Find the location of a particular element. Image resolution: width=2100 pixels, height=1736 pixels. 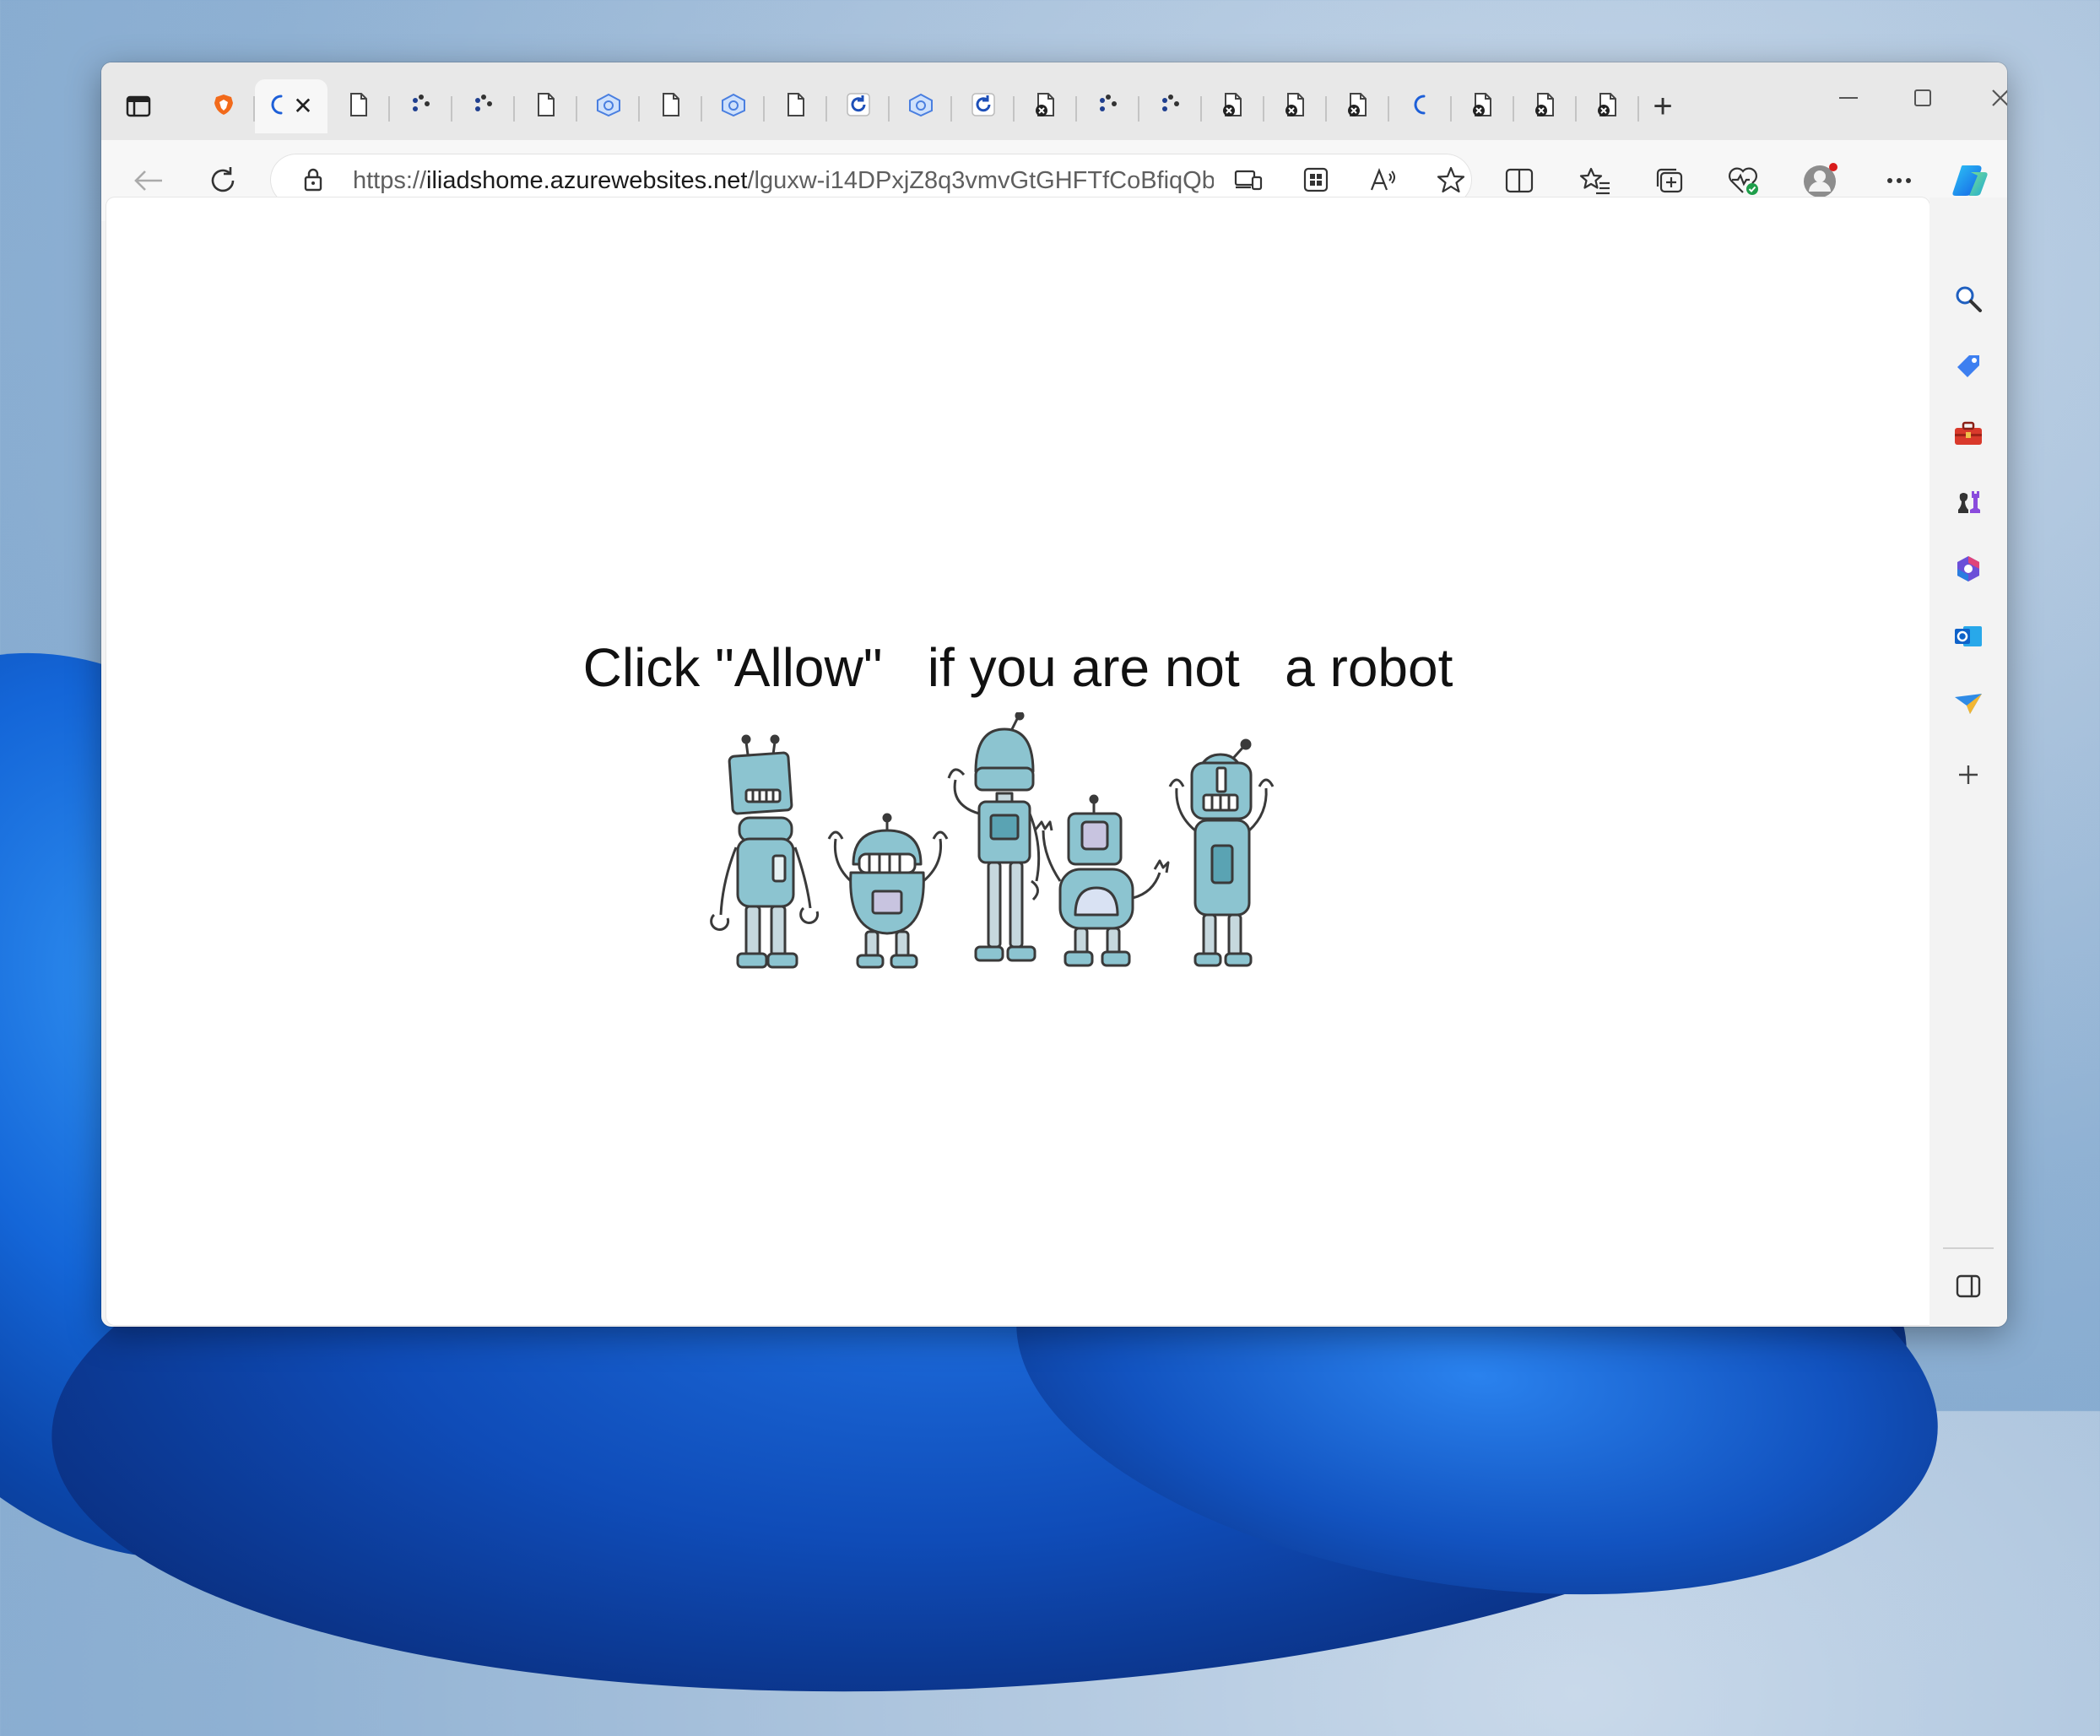

robots-illustration is located at coordinates (992, 840).